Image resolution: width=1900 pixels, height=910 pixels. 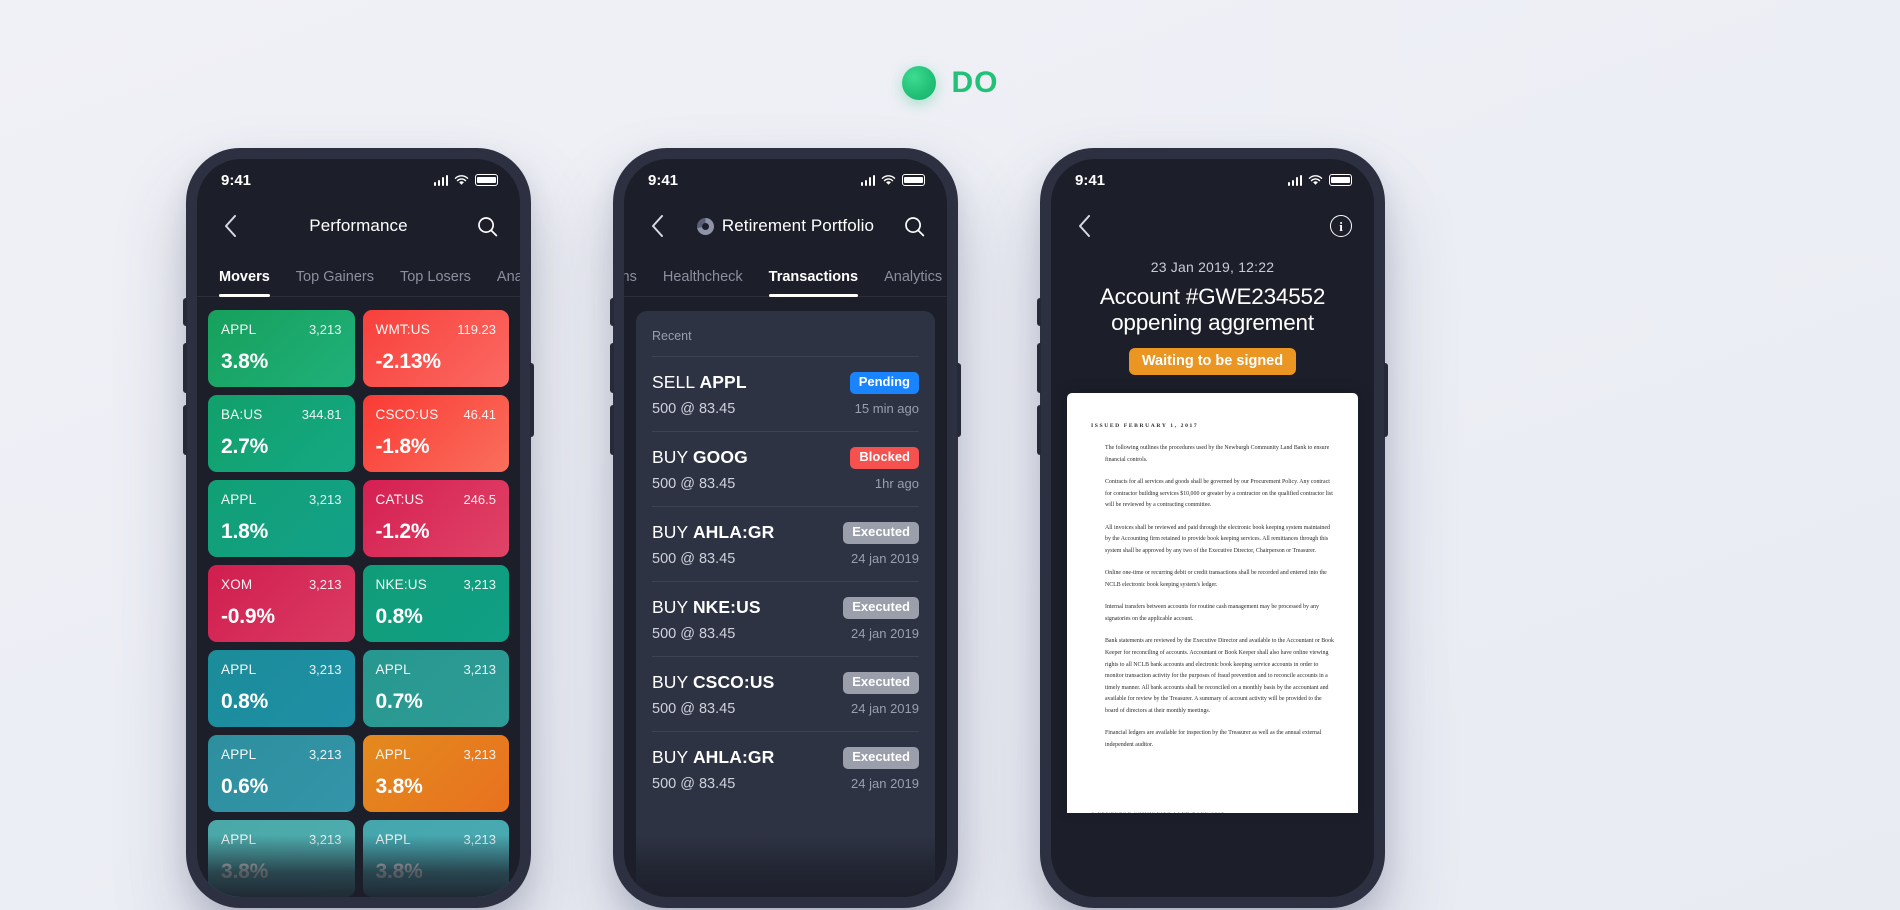 What do you see at coordinates (663, 180) in the screenshot?
I see `status-time: 9:41` at bounding box center [663, 180].